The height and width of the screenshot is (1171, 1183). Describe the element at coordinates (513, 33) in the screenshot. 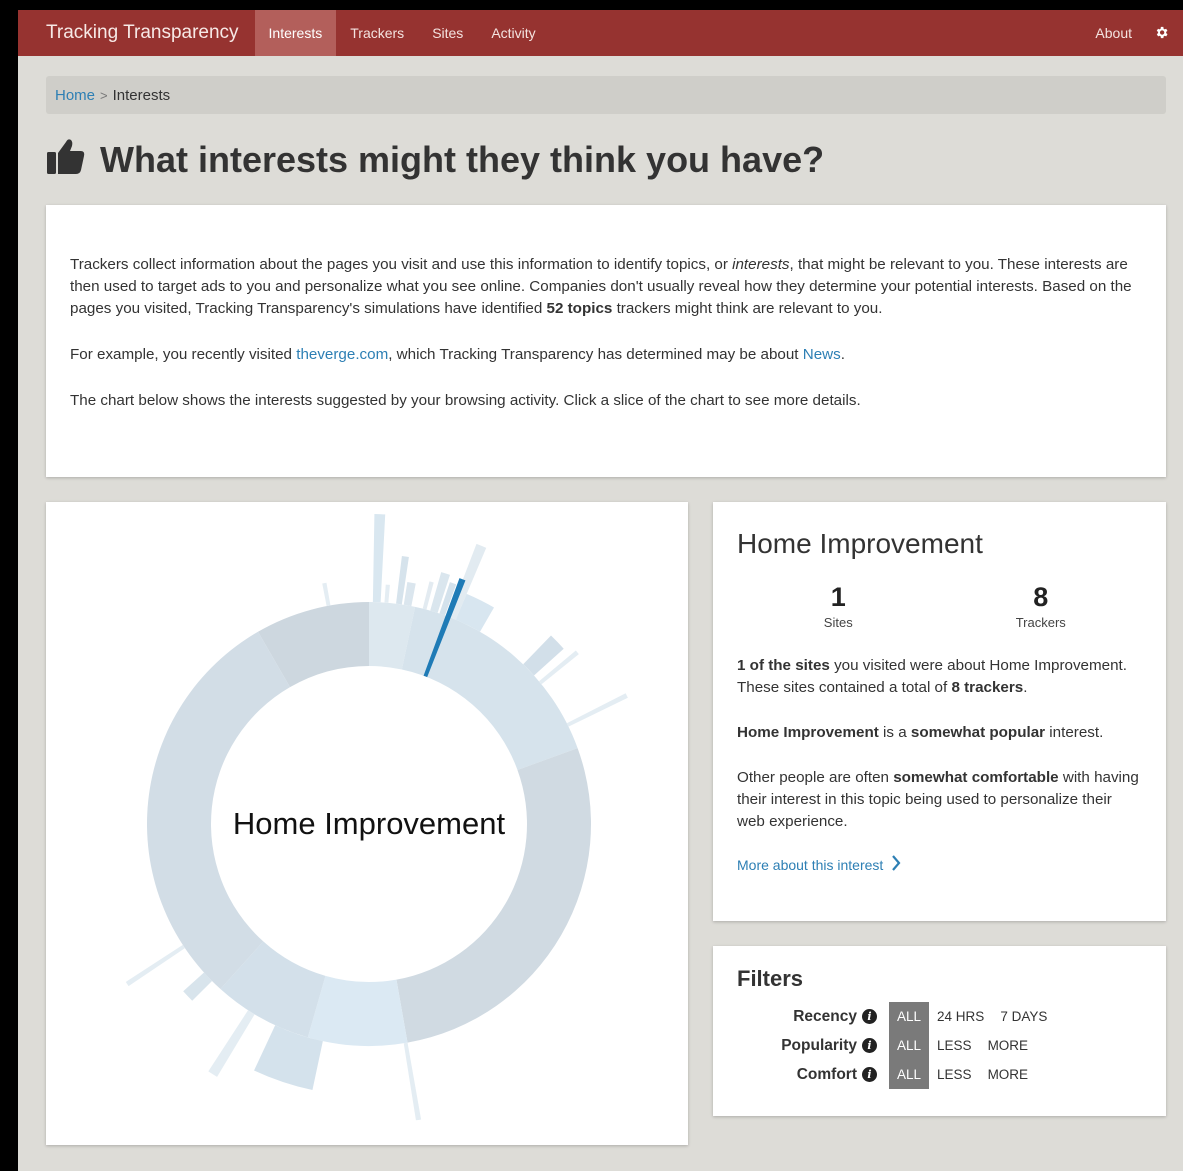

I see `nav-item-activity: Activity` at that location.